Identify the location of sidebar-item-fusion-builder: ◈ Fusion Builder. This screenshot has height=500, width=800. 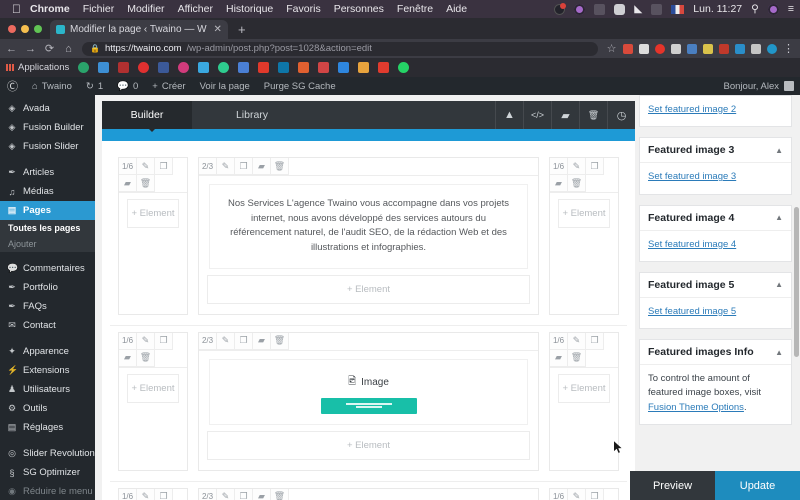
(47, 127).